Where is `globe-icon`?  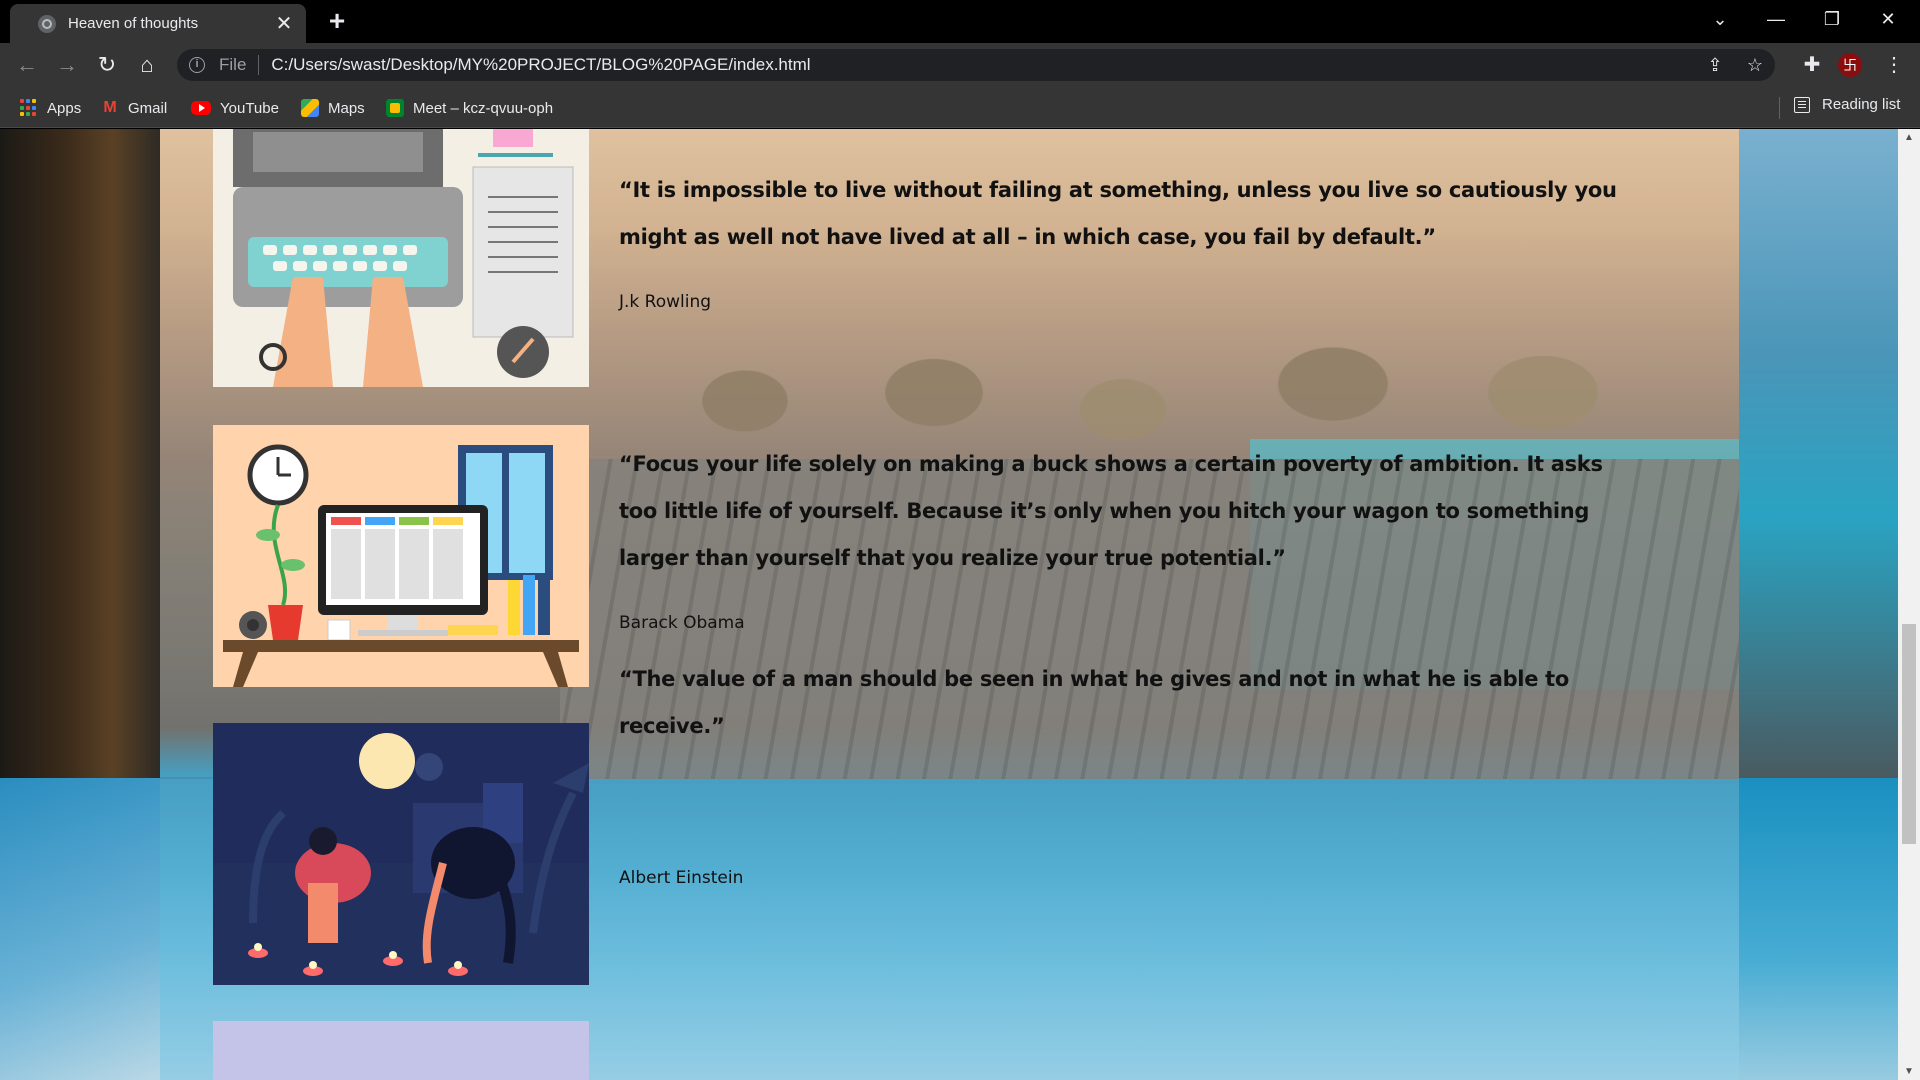 globe-icon is located at coordinates (47, 23).